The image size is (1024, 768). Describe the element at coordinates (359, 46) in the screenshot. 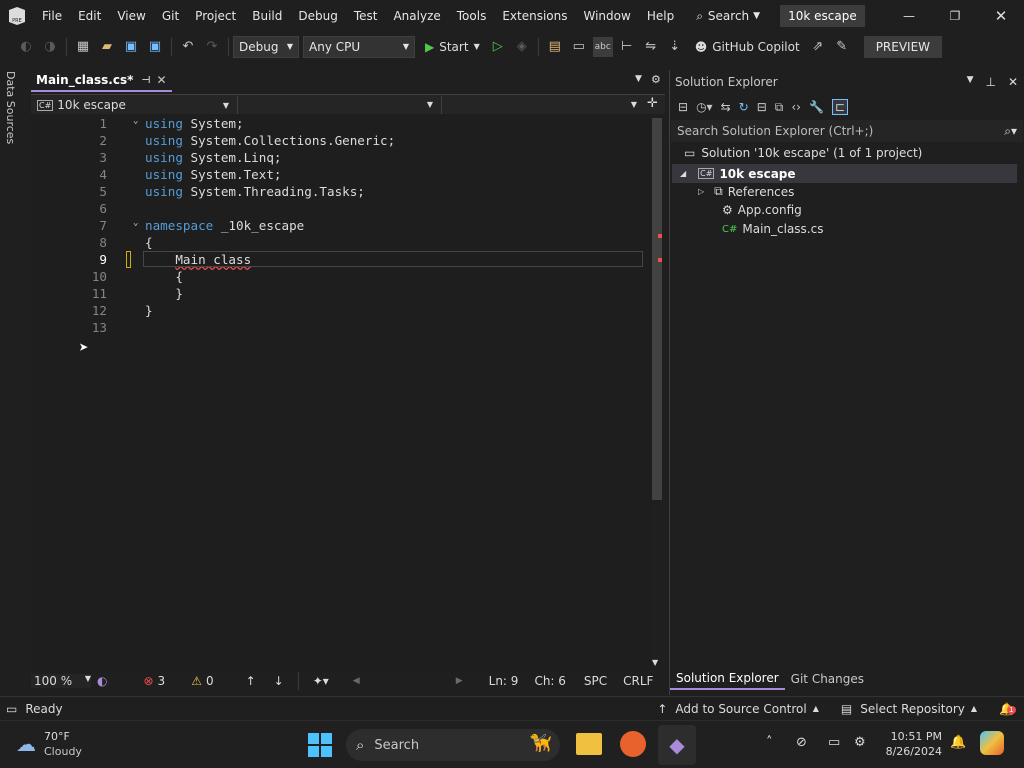

I see `platform-select: Any CPU ▼` at that location.